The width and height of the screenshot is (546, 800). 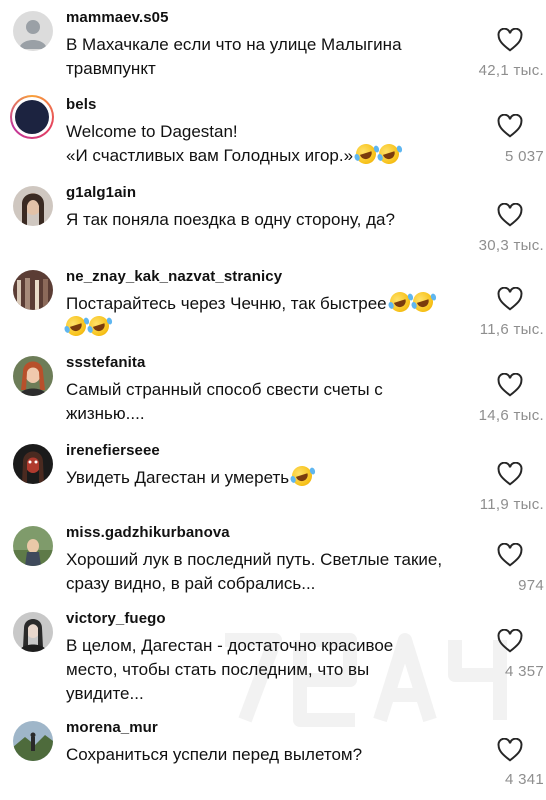 I want to click on comment-text: Сохраниться успели перед вылетом?, so click(x=214, y=754).